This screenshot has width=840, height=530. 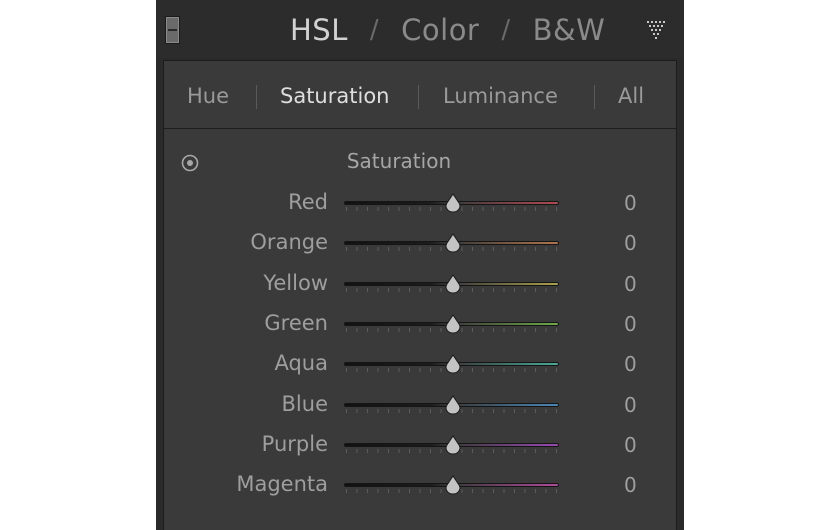 I want to click on tab-hsl: HSL, so click(x=319, y=30).